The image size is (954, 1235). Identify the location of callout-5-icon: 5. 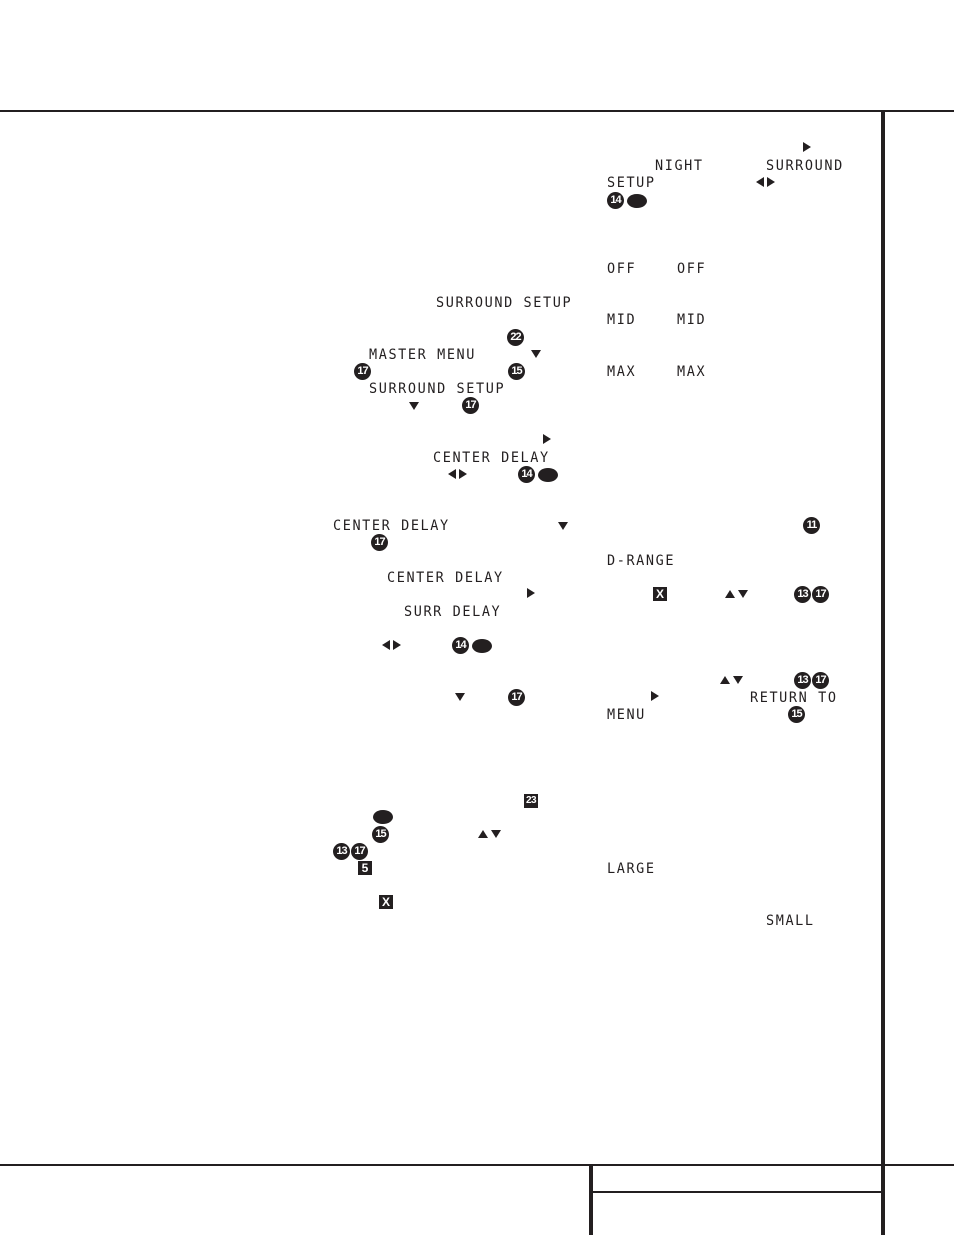
(365, 868).